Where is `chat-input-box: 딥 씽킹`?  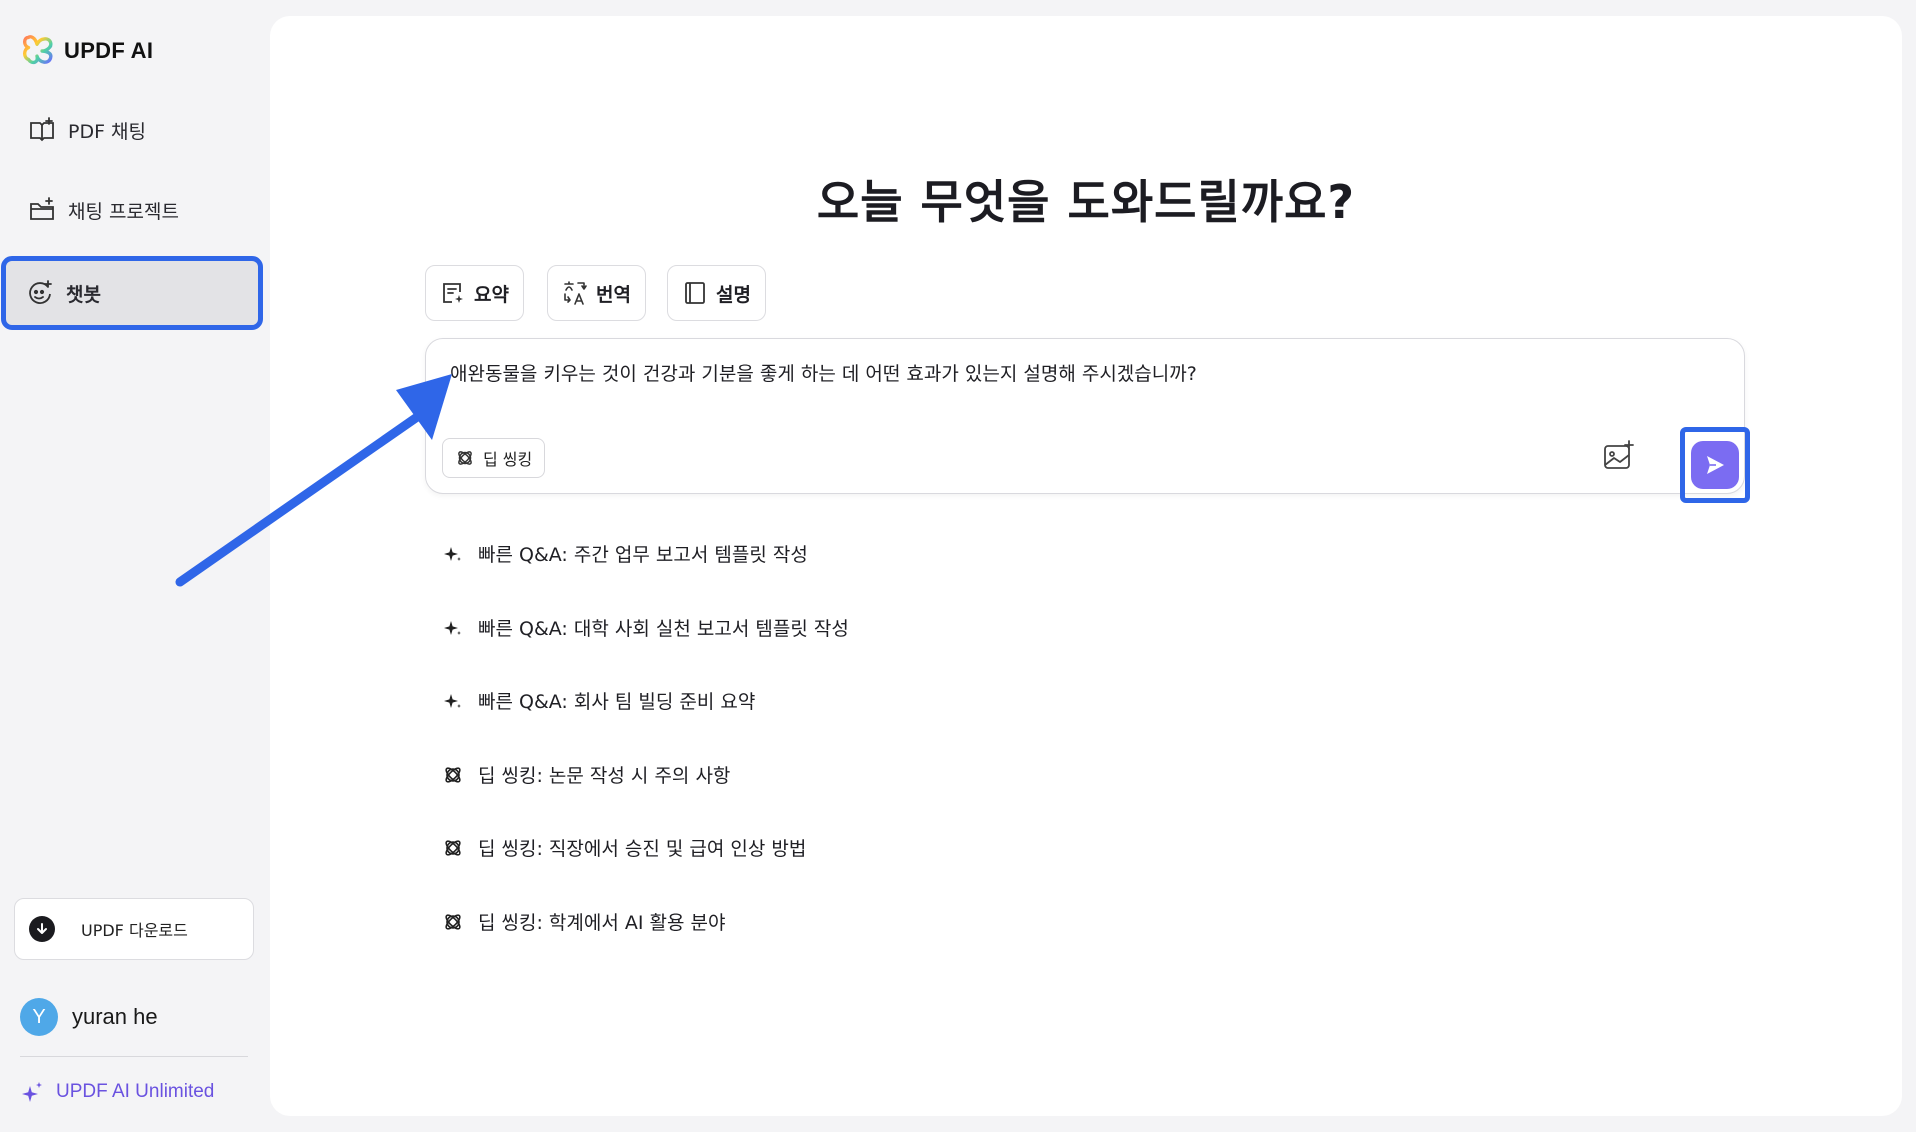 chat-input-box: 딥 씽킹 is located at coordinates (1087, 420).